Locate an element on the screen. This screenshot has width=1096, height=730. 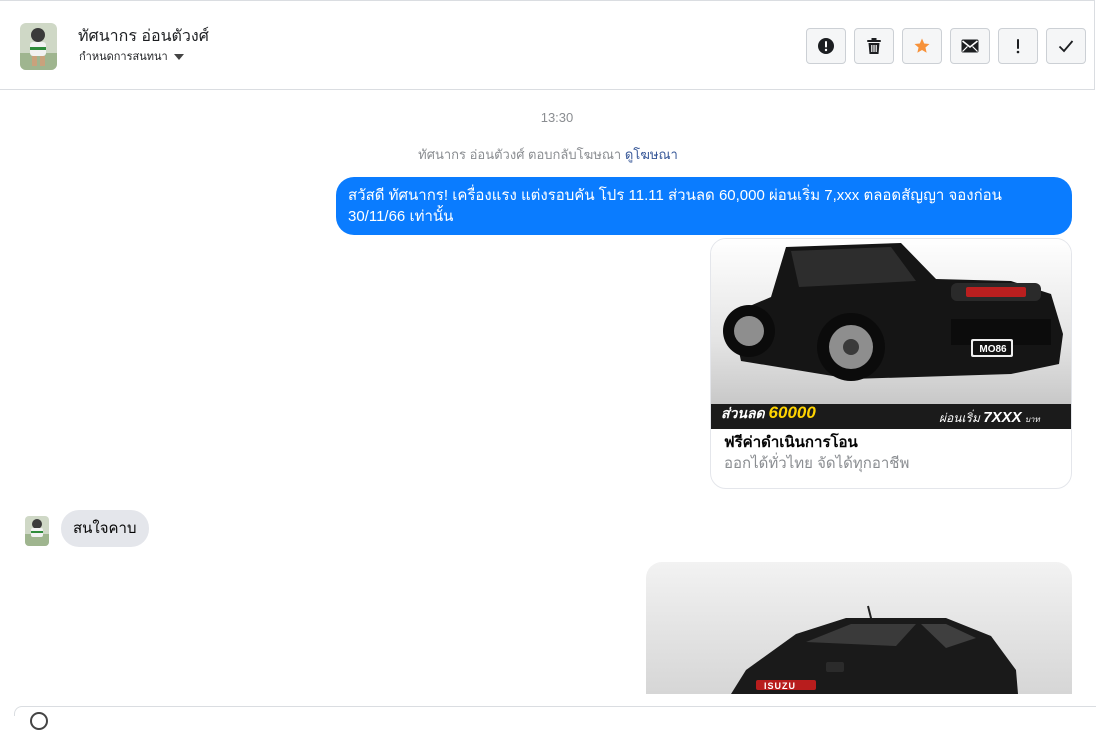
ad-plate-text: MO86 is located at coordinates (993, 349).